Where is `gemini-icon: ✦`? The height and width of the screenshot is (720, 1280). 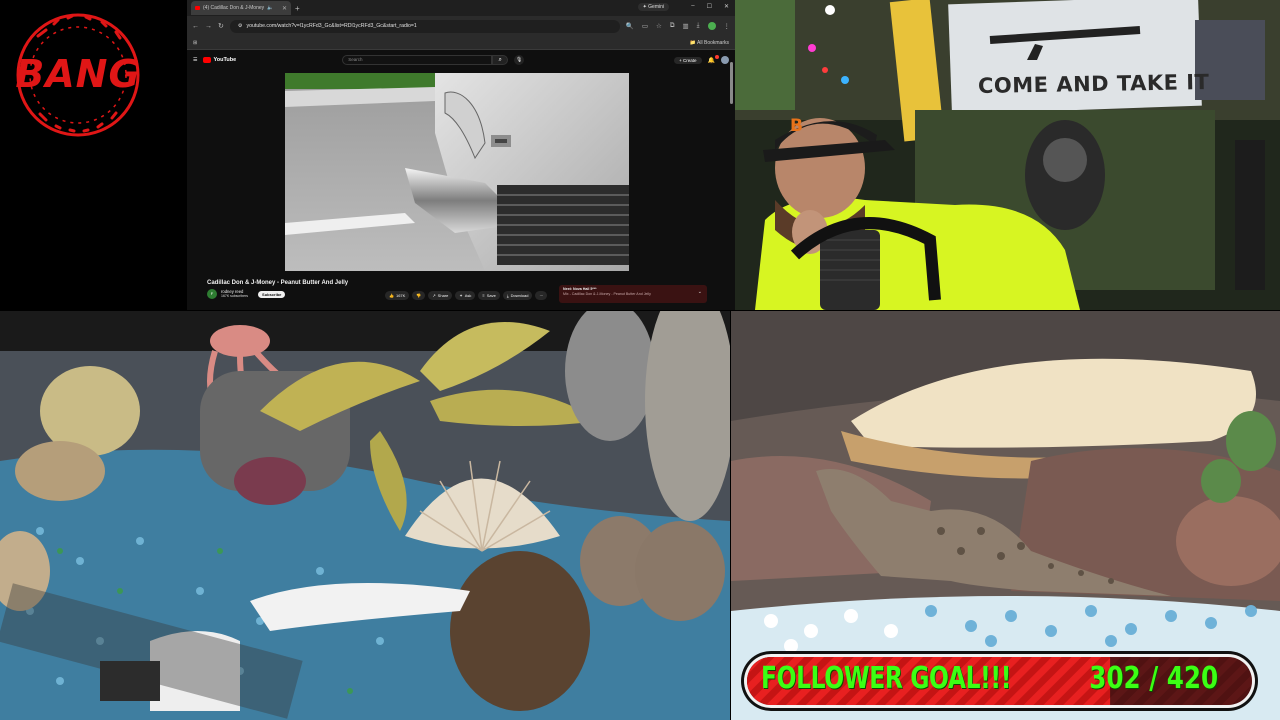 gemini-icon: ✦ is located at coordinates (644, 7).